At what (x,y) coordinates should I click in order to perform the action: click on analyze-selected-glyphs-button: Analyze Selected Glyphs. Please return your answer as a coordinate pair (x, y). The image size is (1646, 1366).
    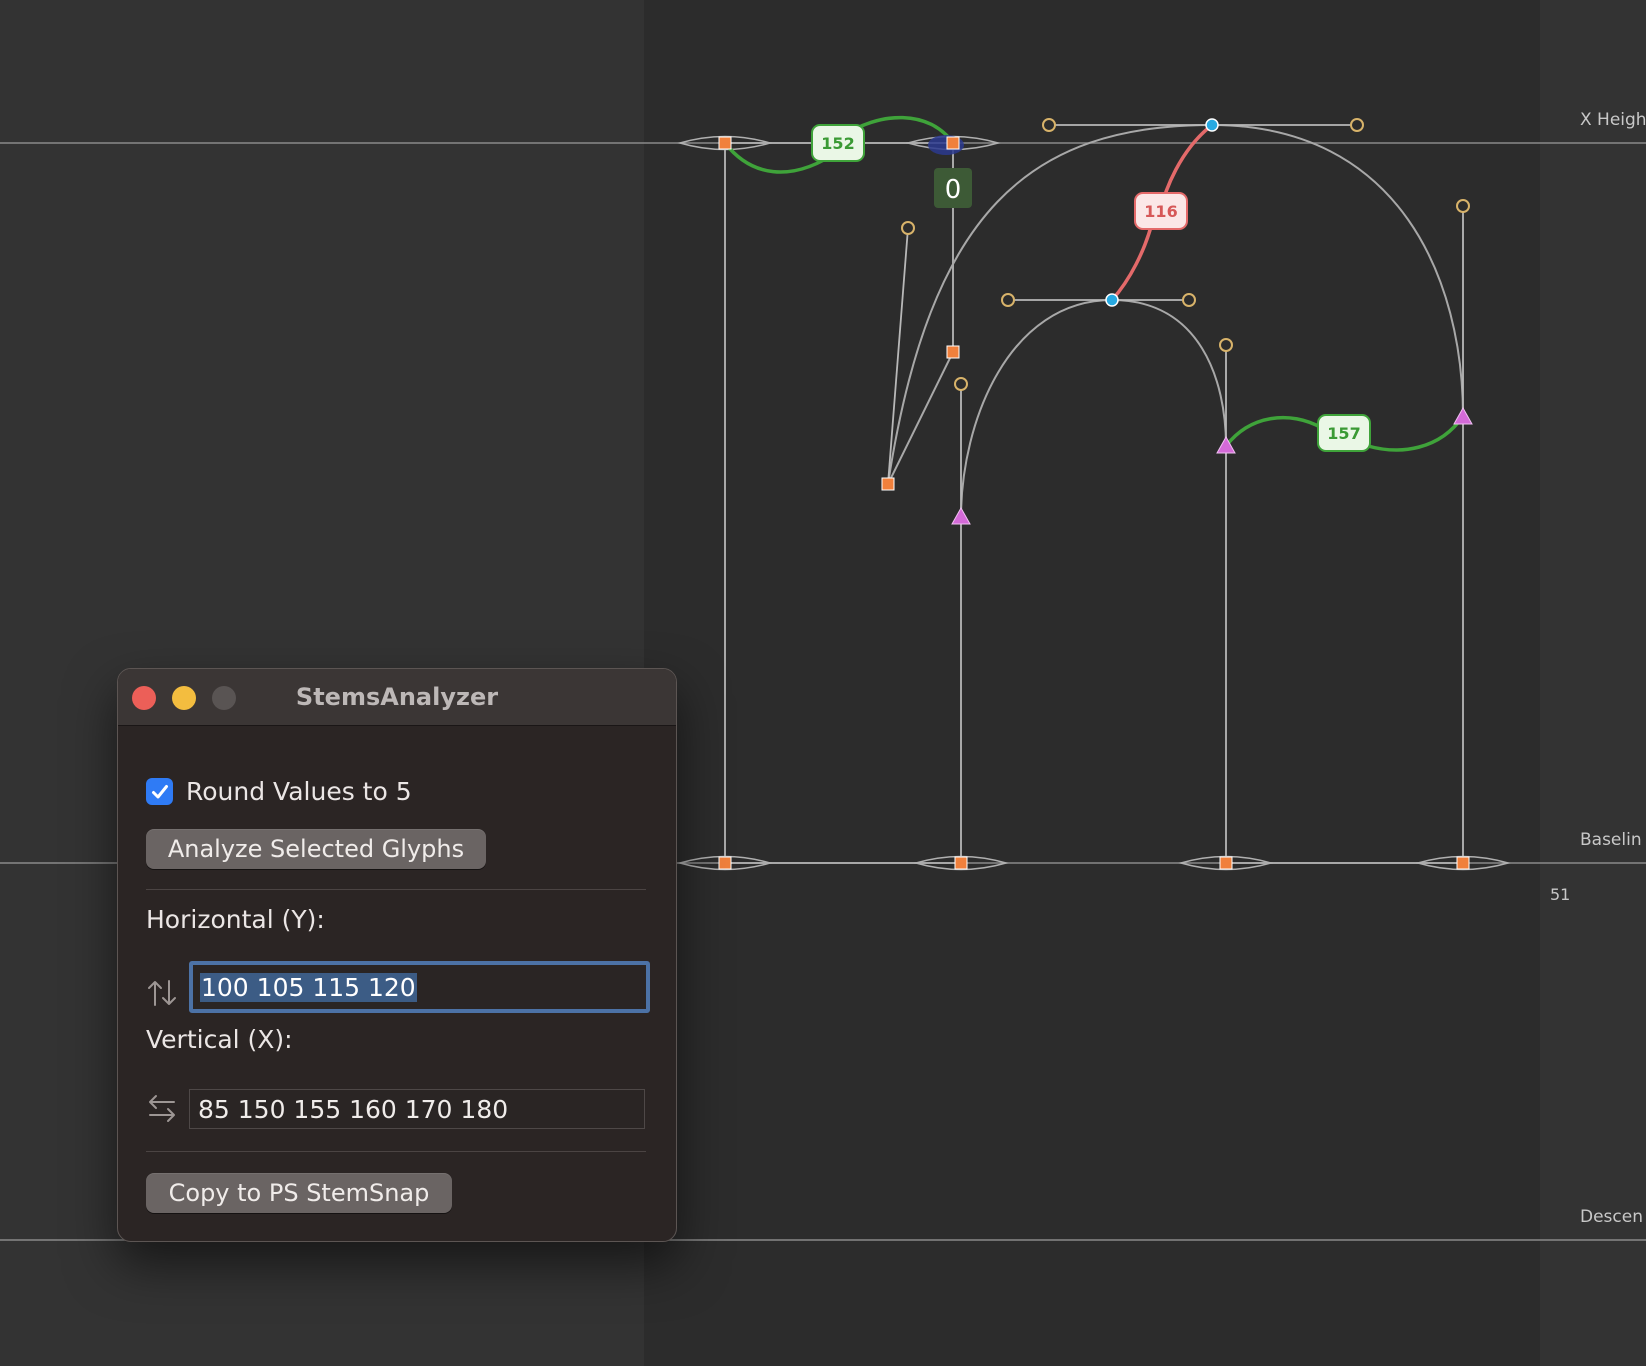
    Looking at the image, I should click on (316, 849).